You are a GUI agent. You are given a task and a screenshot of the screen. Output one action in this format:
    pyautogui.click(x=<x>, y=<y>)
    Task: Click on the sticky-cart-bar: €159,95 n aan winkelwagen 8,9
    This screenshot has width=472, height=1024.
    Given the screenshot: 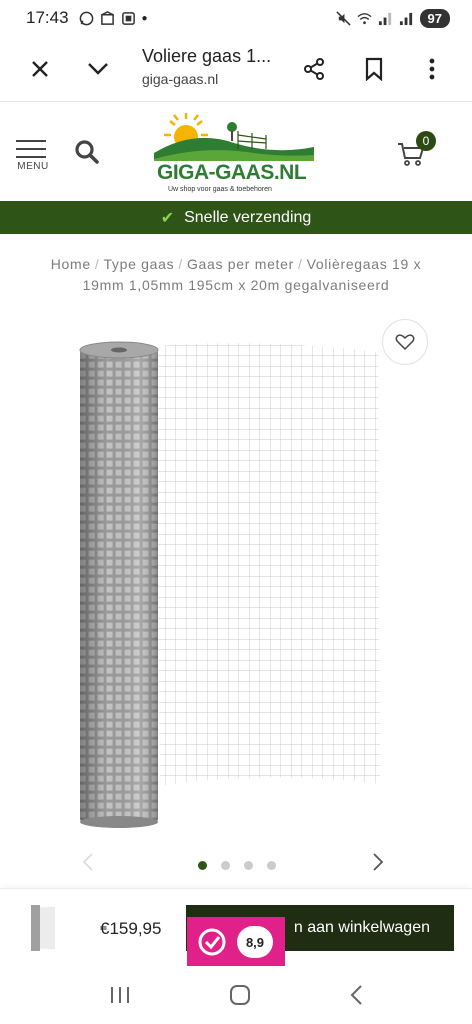 What is the action you would take?
    pyautogui.click(x=236, y=927)
    